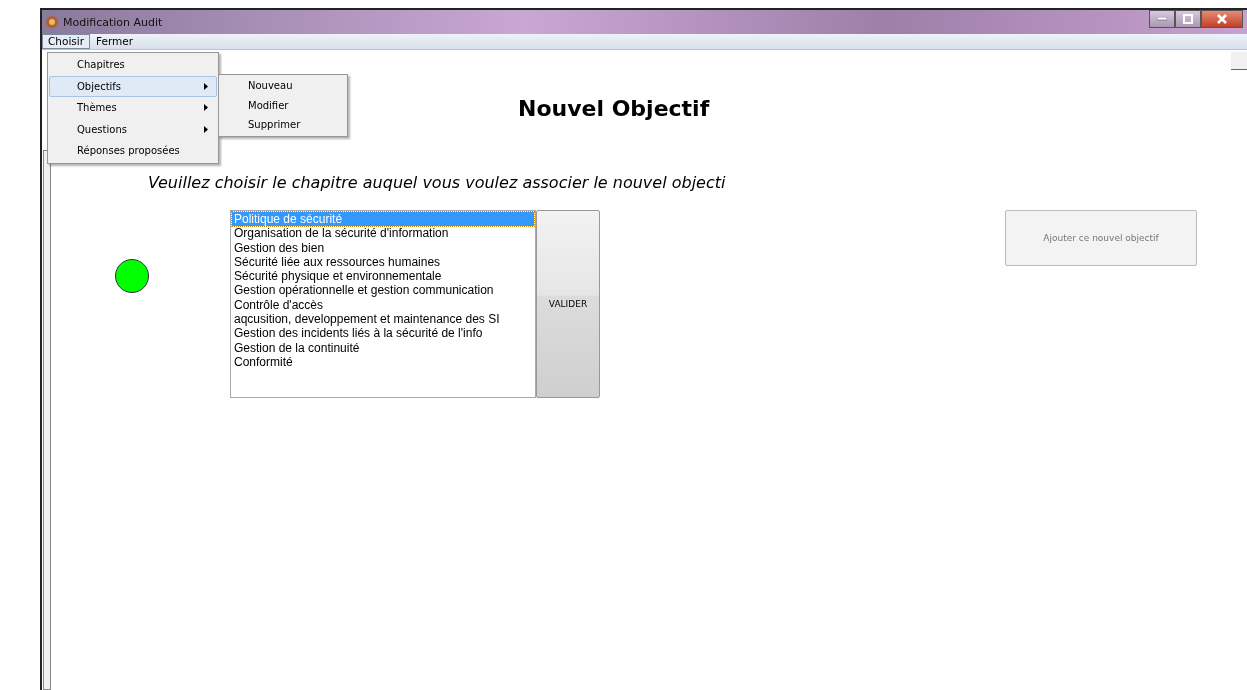  I want to click on list-item: Organisation de la sécurité d'information, so click(383, 233).